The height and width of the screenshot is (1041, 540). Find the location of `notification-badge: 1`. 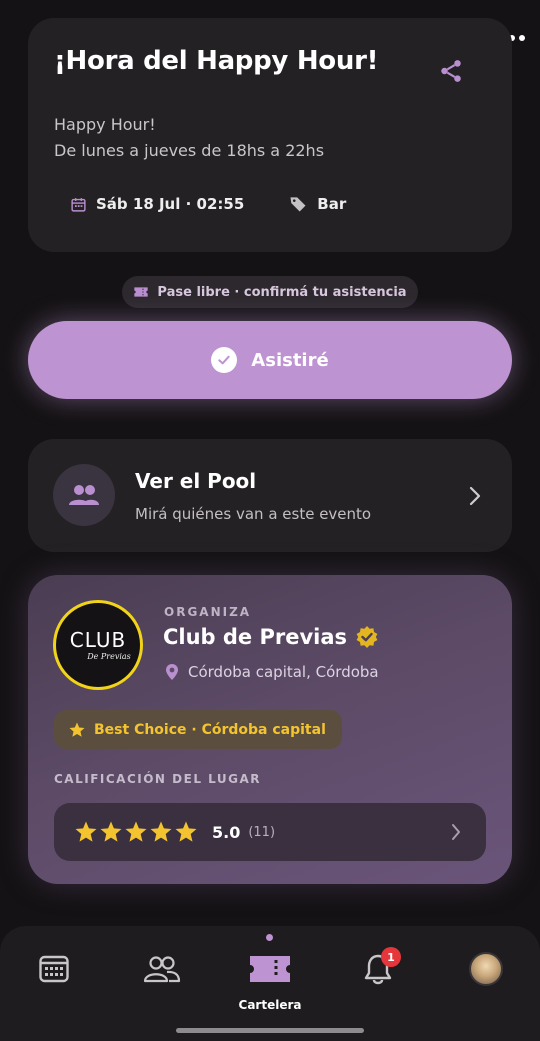

notification-badge: 1 is located at coordinates (391, 957).